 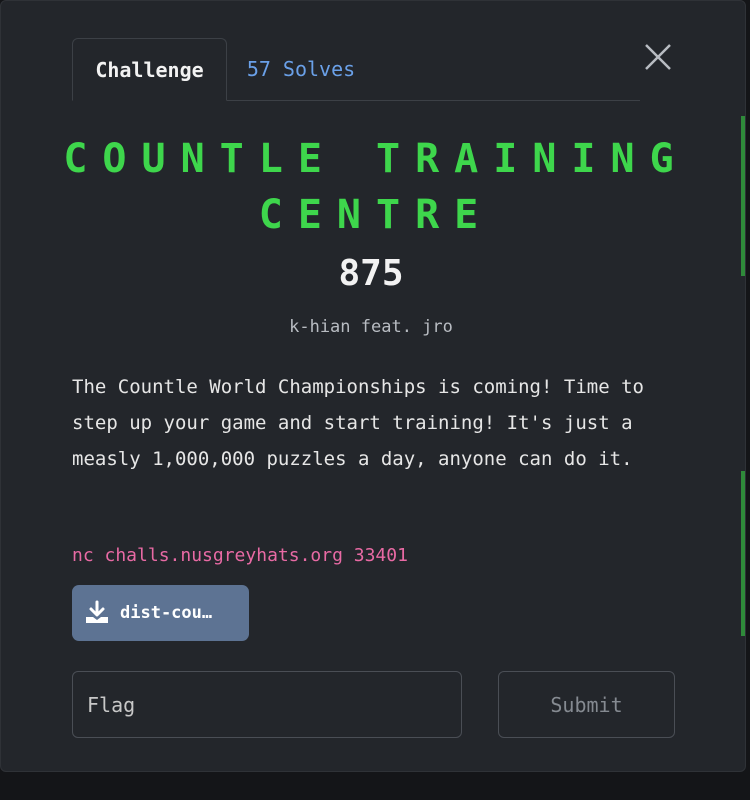 I want to click on close-icon, so click(x=658, y=57).